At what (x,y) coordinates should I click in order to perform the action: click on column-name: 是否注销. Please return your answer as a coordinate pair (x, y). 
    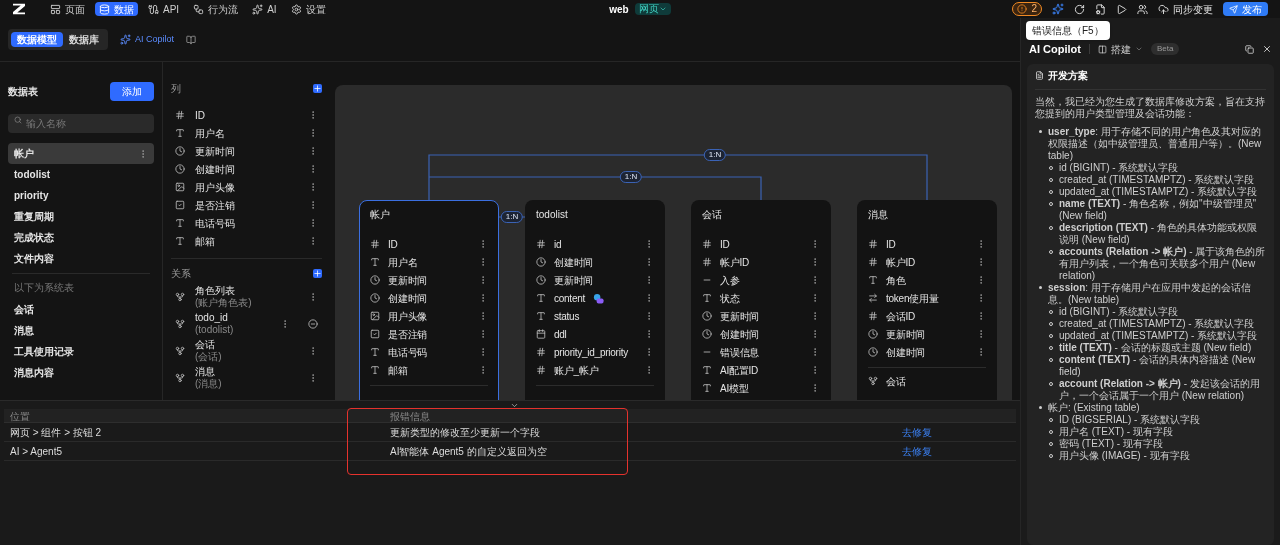
    Looking at the image, I should click on (246, 205).